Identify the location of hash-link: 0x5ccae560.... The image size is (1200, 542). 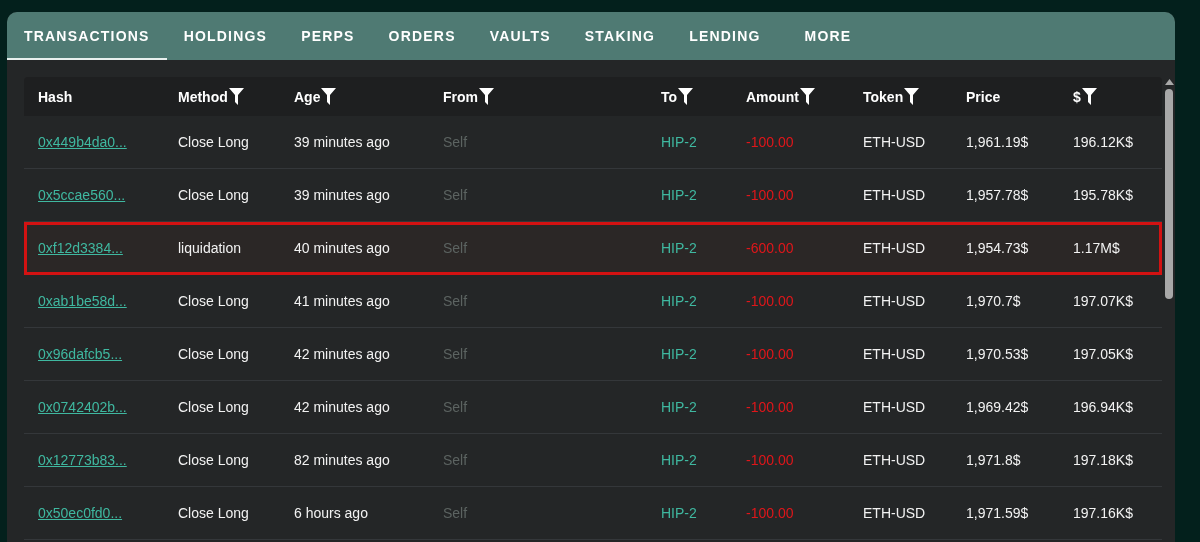
(82, 195).